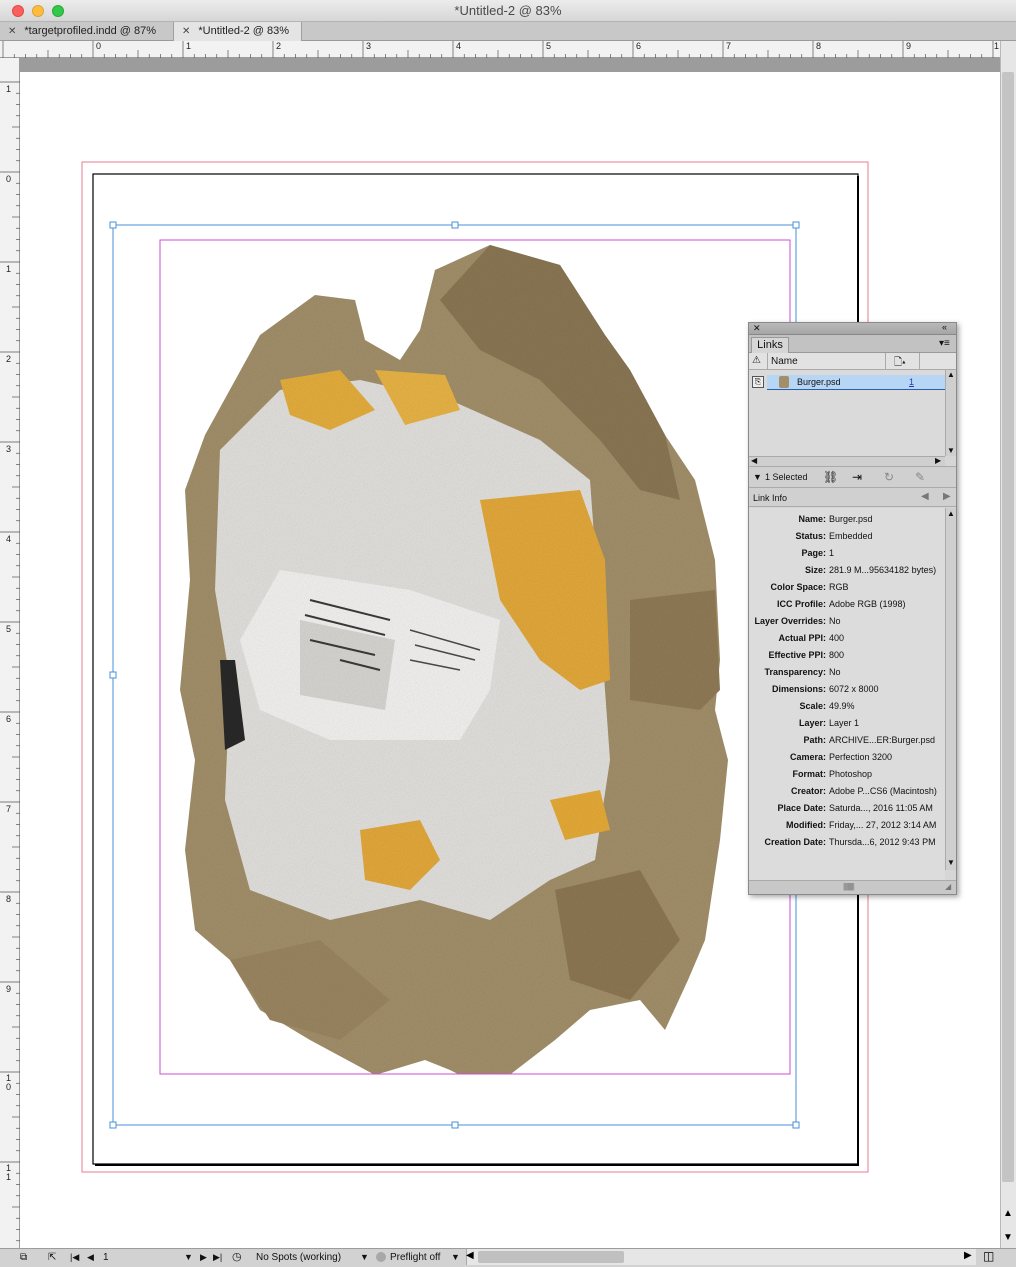 The width and height of the screenshot is (1016, 1267). What do you see at coordinates (988, 1256) in the screenshot?
I see `split-view-icon: ◫` at bounding box center [988, 1256].